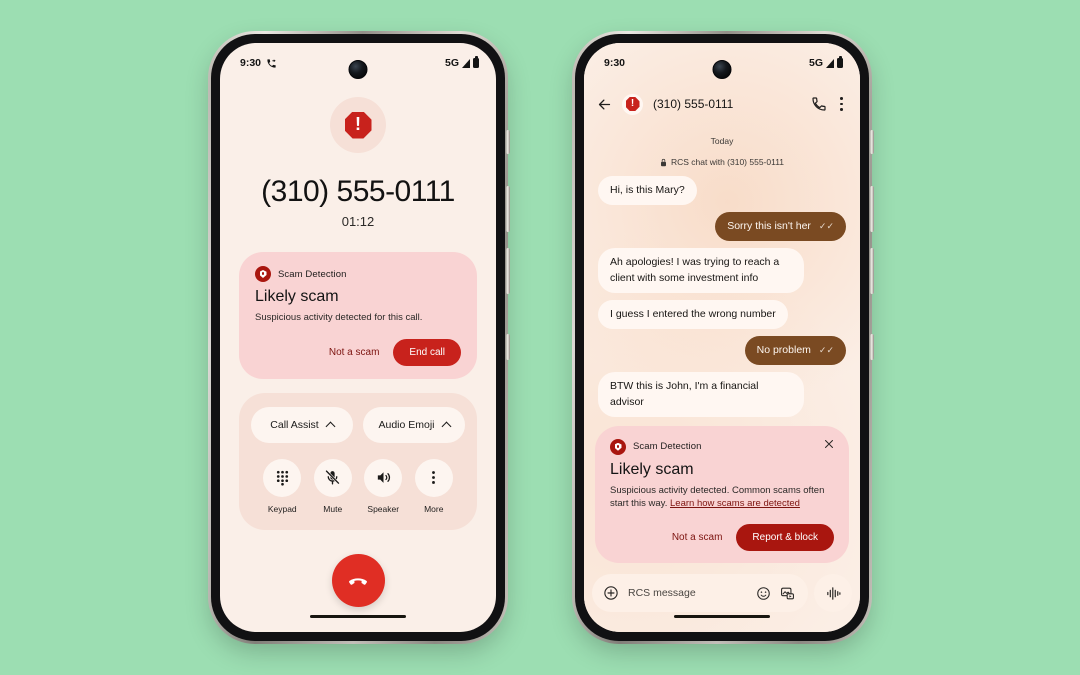 The height and width of the screenshot is (675, 1080). What do you see at coordinates (604, 104) in the screenshot?
I see `back-arrow-icon` at bounding box center [604, 104].